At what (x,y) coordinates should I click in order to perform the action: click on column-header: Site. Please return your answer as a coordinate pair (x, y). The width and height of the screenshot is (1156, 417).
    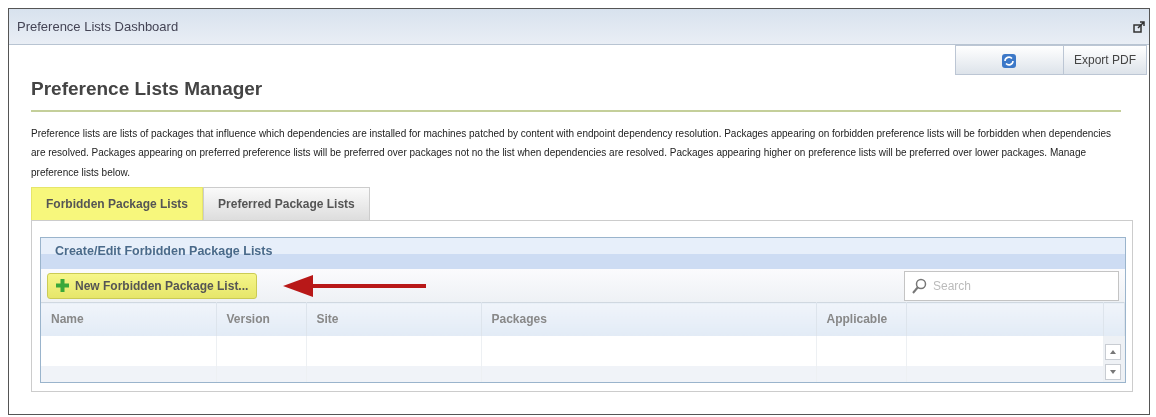
    Looking at the image, I should click on (393, 319).